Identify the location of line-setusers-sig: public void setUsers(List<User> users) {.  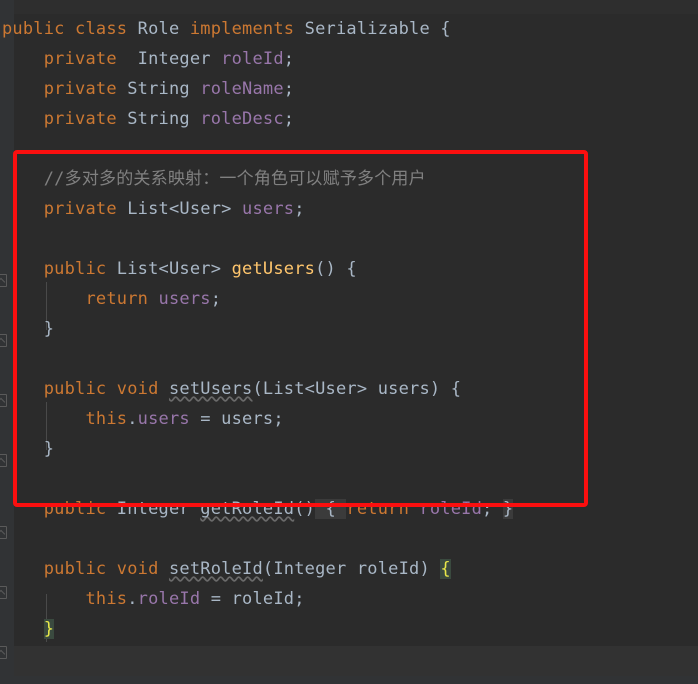
(349, 389).